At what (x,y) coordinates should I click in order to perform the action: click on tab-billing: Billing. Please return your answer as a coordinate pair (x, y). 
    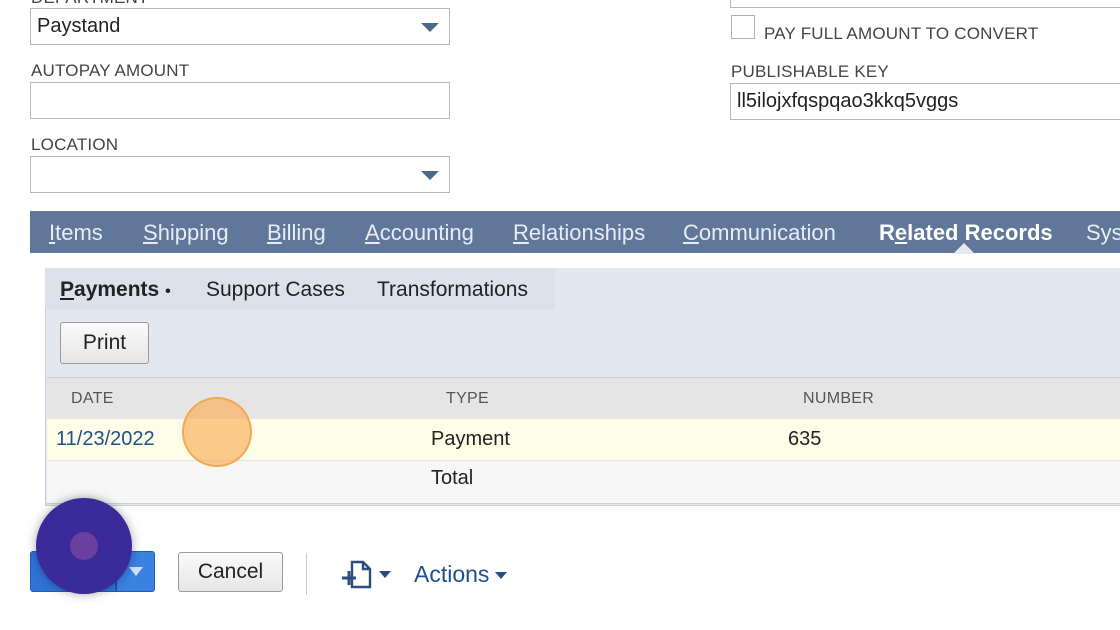
    Looking at the image, I should click on (296, 232).